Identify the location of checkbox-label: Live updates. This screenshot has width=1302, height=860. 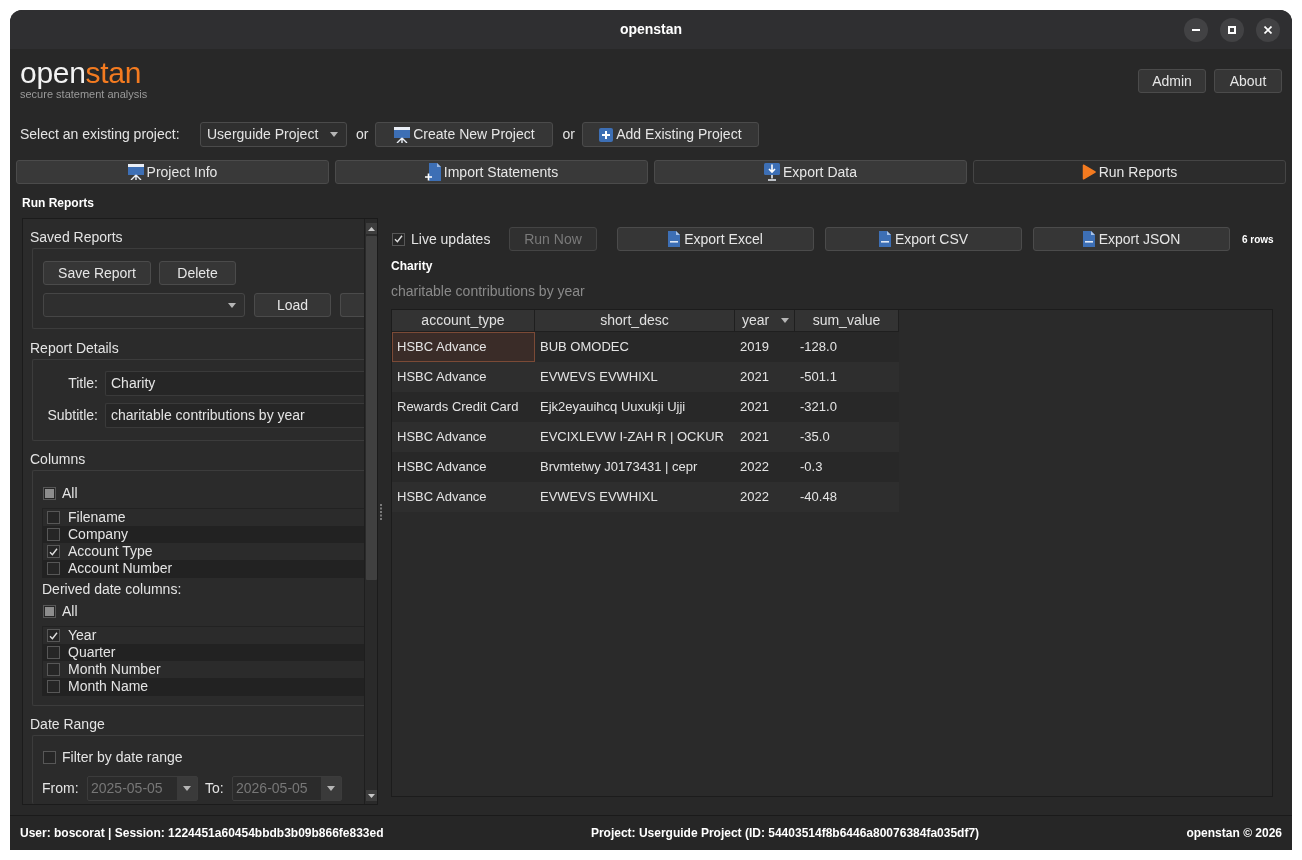
(451, 239).